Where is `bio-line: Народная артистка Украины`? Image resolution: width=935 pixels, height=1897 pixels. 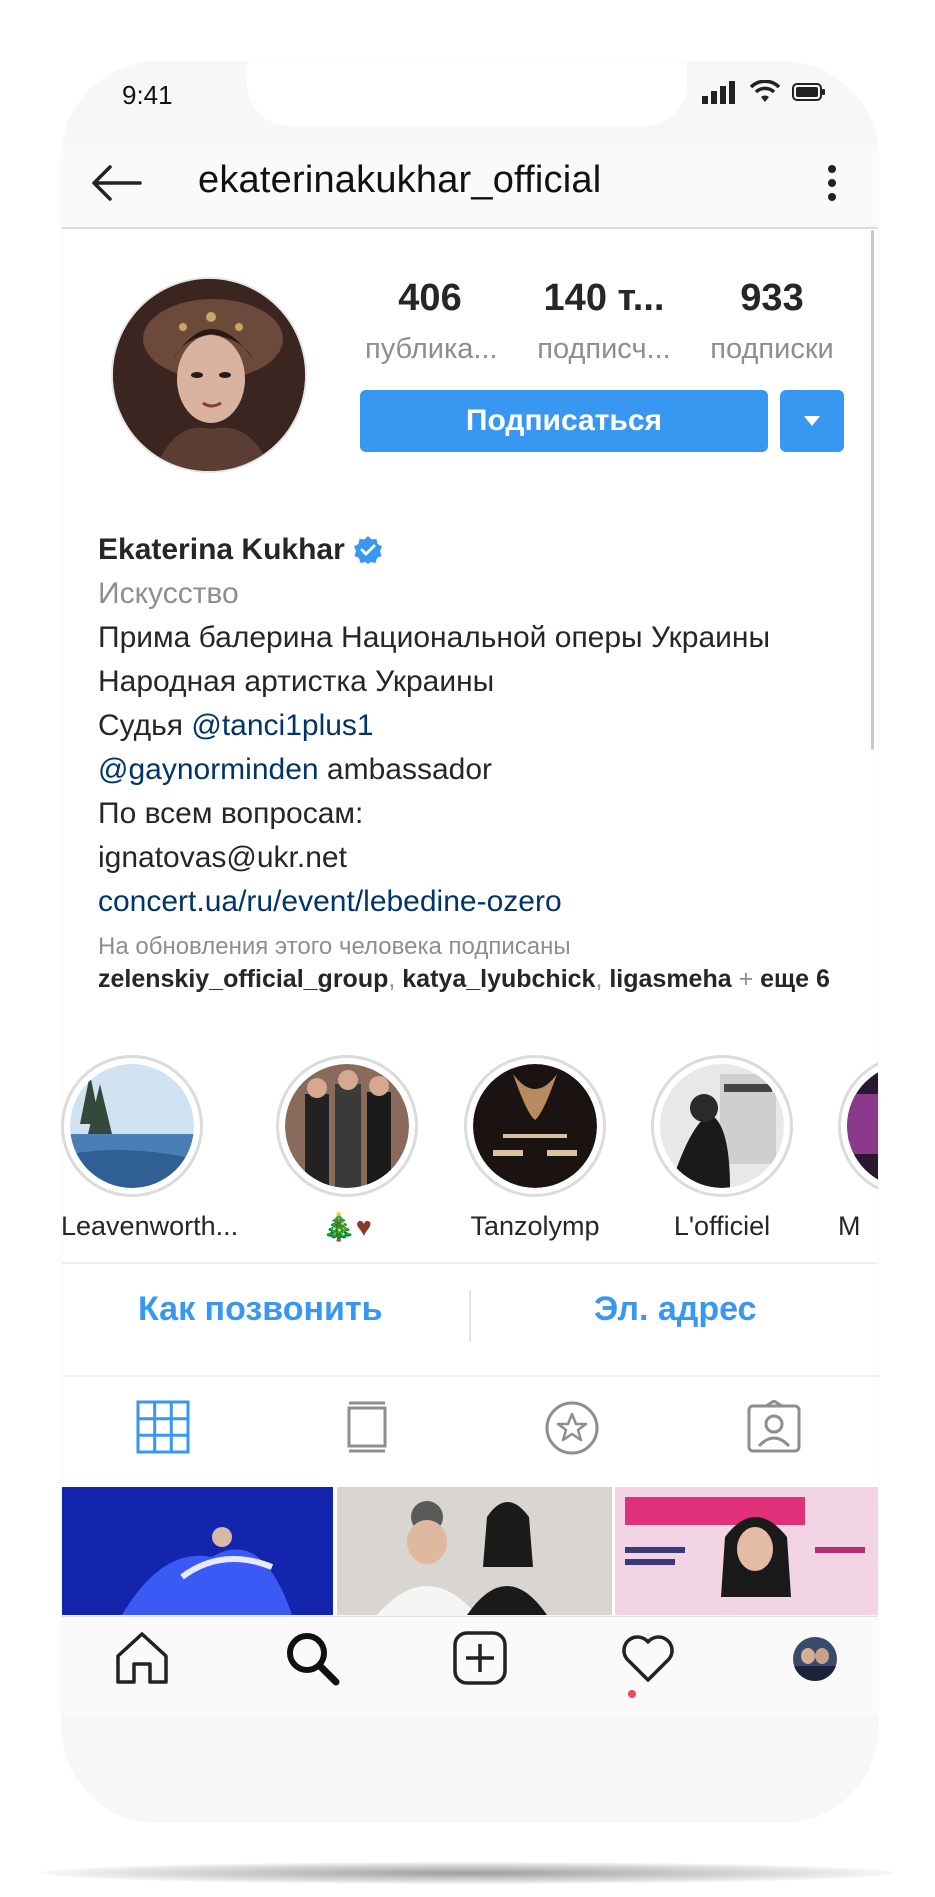
bio-line: Народная артистка Украины is located at coordinates (296, 681).